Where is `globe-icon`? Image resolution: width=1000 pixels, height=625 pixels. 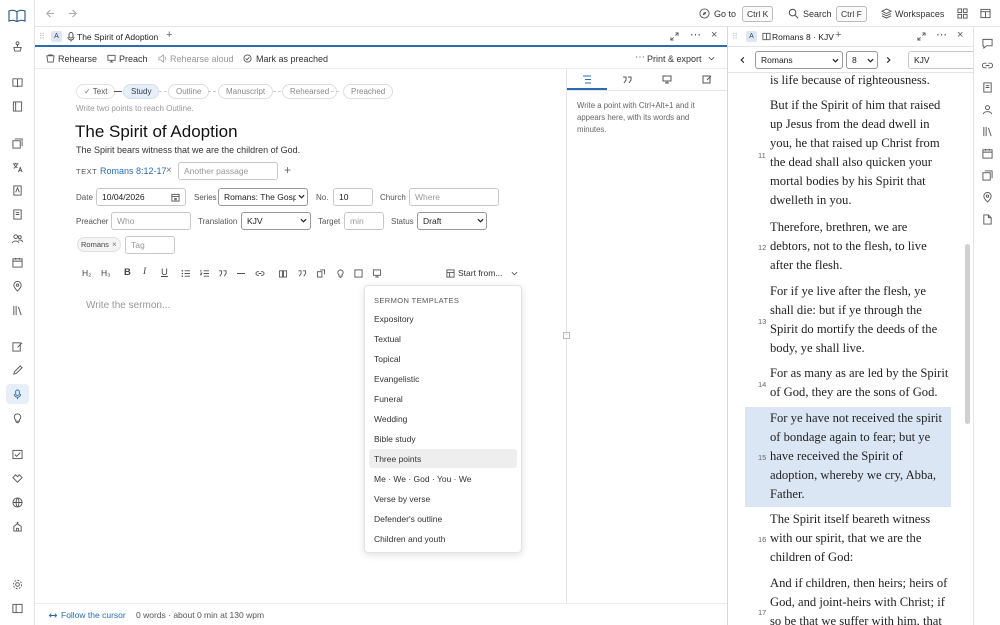
globe-icon is located at coordinates (17, 502).